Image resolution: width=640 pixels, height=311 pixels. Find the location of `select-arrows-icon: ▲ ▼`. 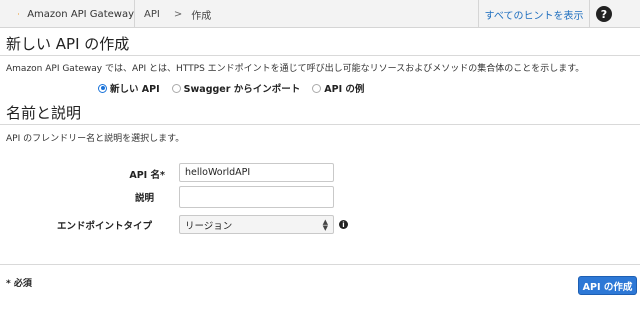

select-arrows-icon: ▲ ▼ is located at coordinates (325, 224).